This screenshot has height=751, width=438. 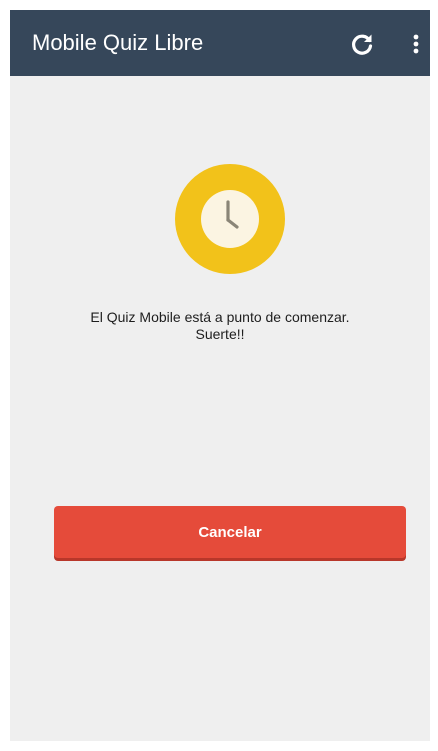 I want to click on refresh-icon, so click(x=362, y=44).